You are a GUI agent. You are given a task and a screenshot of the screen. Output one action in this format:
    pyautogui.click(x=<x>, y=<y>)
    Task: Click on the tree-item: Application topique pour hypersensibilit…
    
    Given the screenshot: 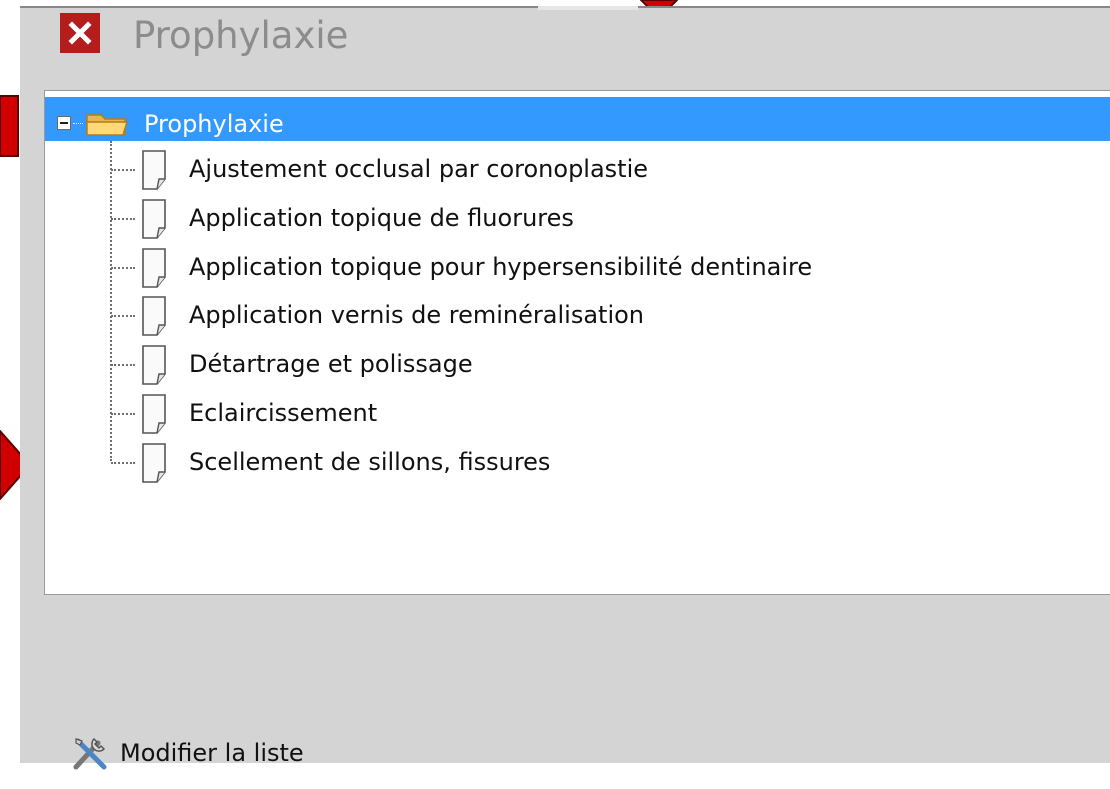 What is the action you would take?
    pyautogui.click(x=610, y=266)
    